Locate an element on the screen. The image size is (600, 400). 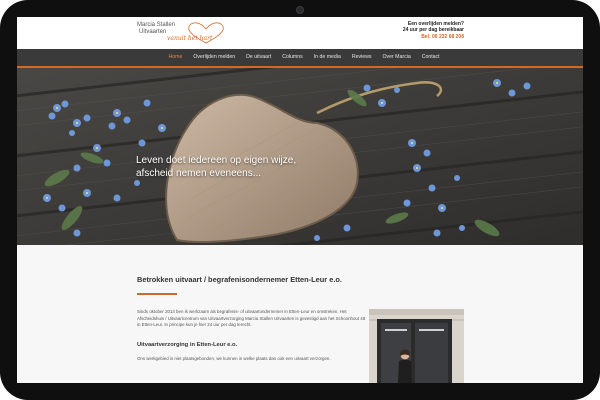
nav-item-home: Home is located at coordinates (175, 57).